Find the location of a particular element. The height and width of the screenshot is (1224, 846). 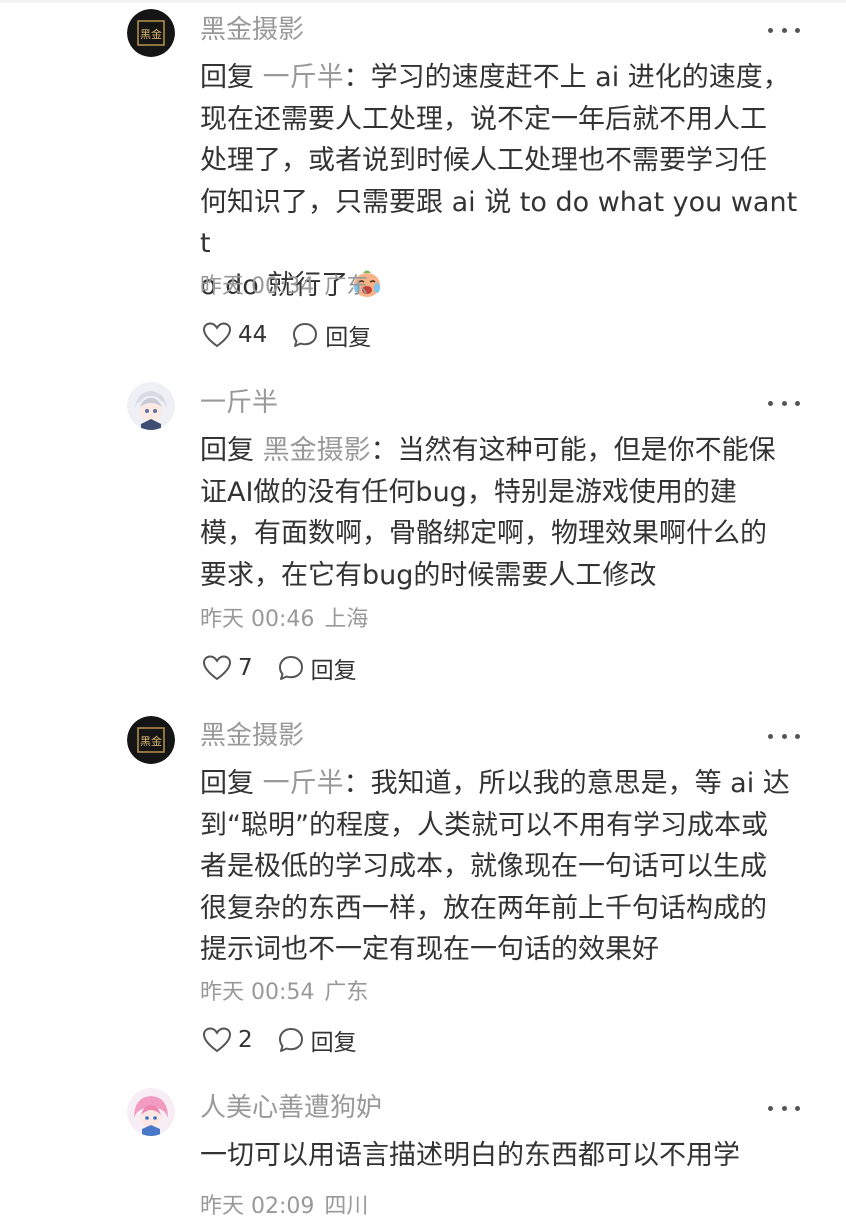

comment-meta: 昨天 00:54 广东 is located at coordinates (284, 993).